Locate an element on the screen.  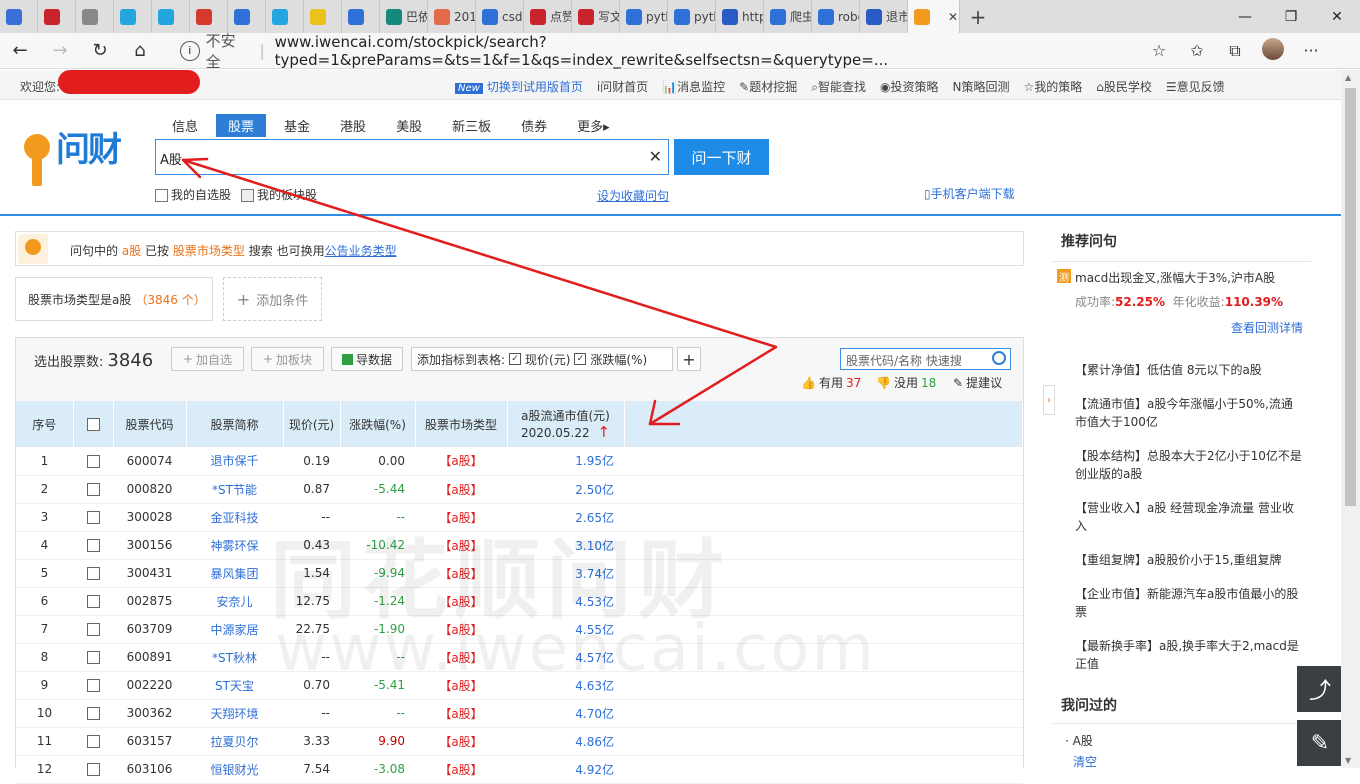
table-row: 2 000820 *ST节能 0.87 -5.44 【a股】 2.50亿 is located at coordinates (519, 489).